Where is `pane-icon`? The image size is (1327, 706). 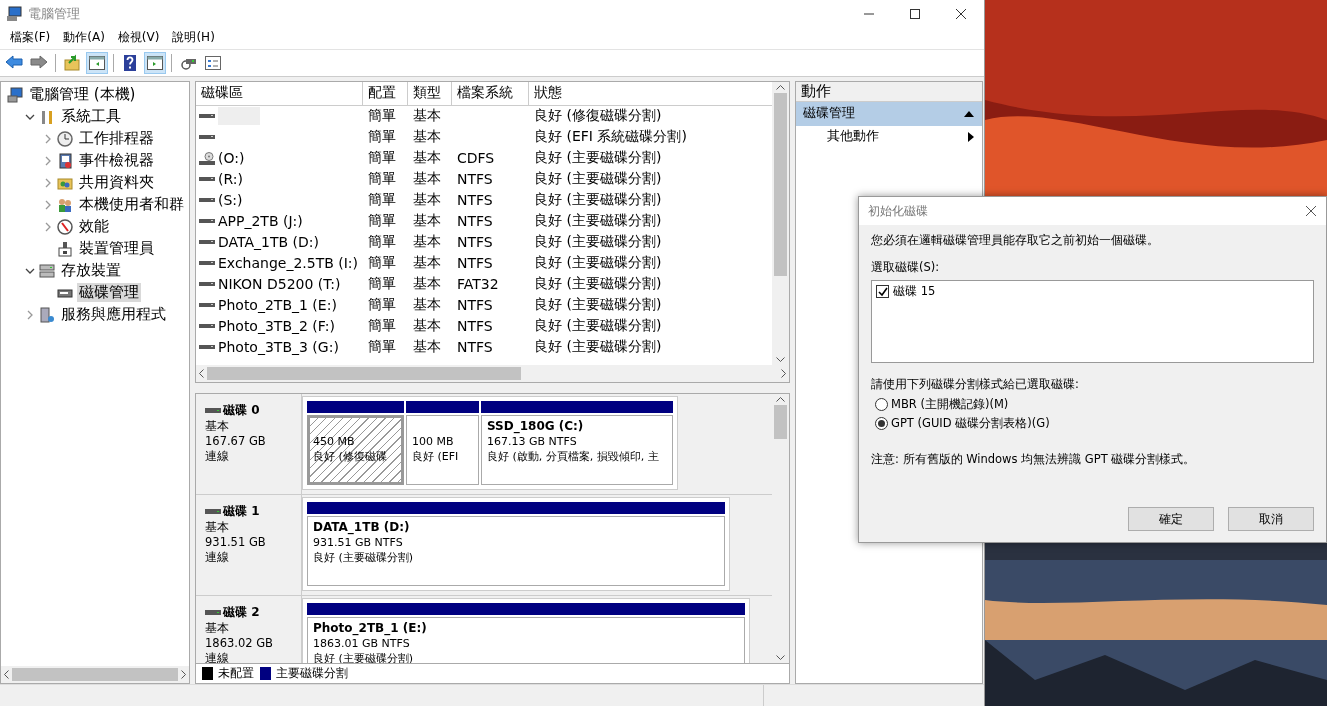 pane-icon is located at coordinates (97, 62).